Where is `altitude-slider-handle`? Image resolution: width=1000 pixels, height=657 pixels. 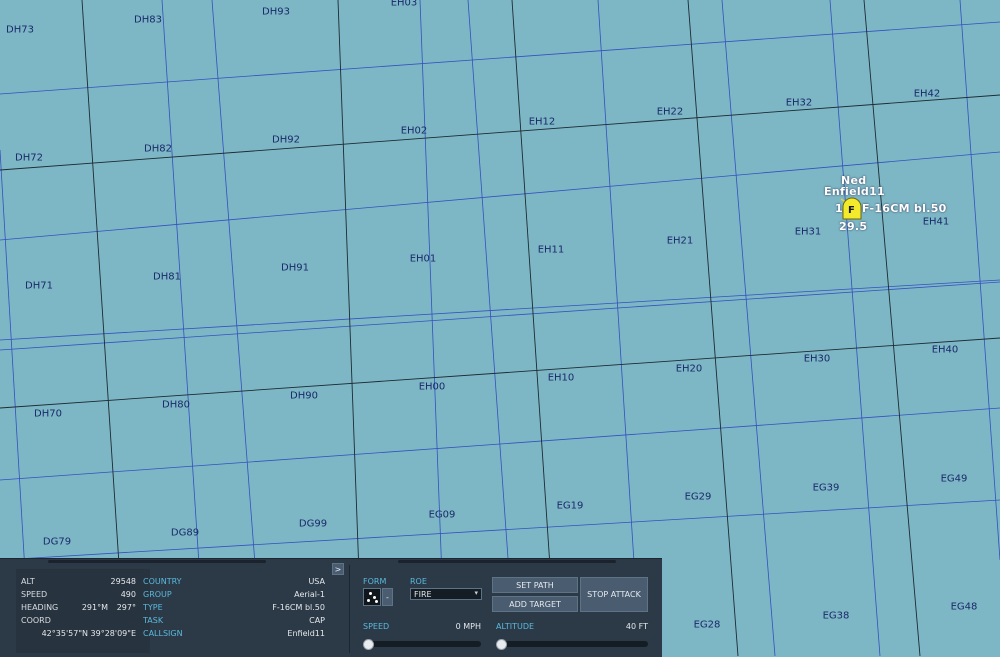
altitude-slider-handle is located at coordinates (501, 644).